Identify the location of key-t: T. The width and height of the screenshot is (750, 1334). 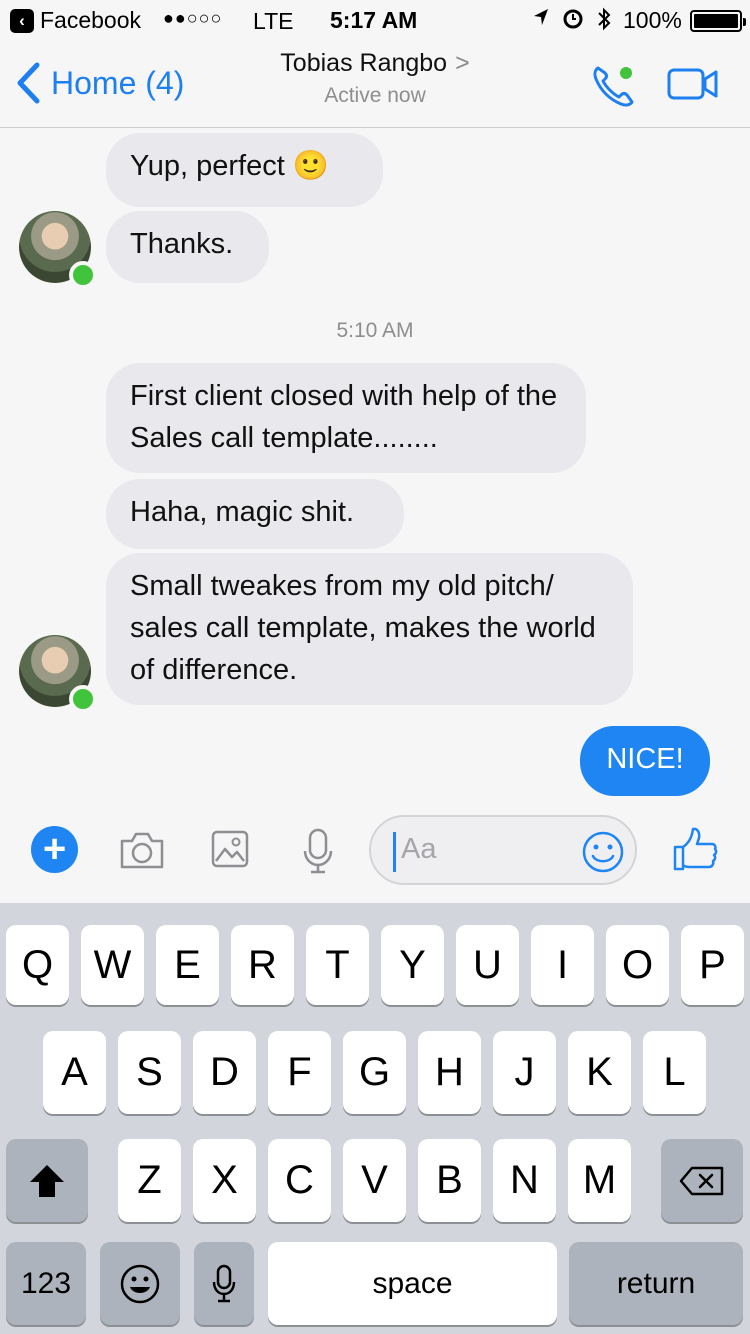
(337, 965).